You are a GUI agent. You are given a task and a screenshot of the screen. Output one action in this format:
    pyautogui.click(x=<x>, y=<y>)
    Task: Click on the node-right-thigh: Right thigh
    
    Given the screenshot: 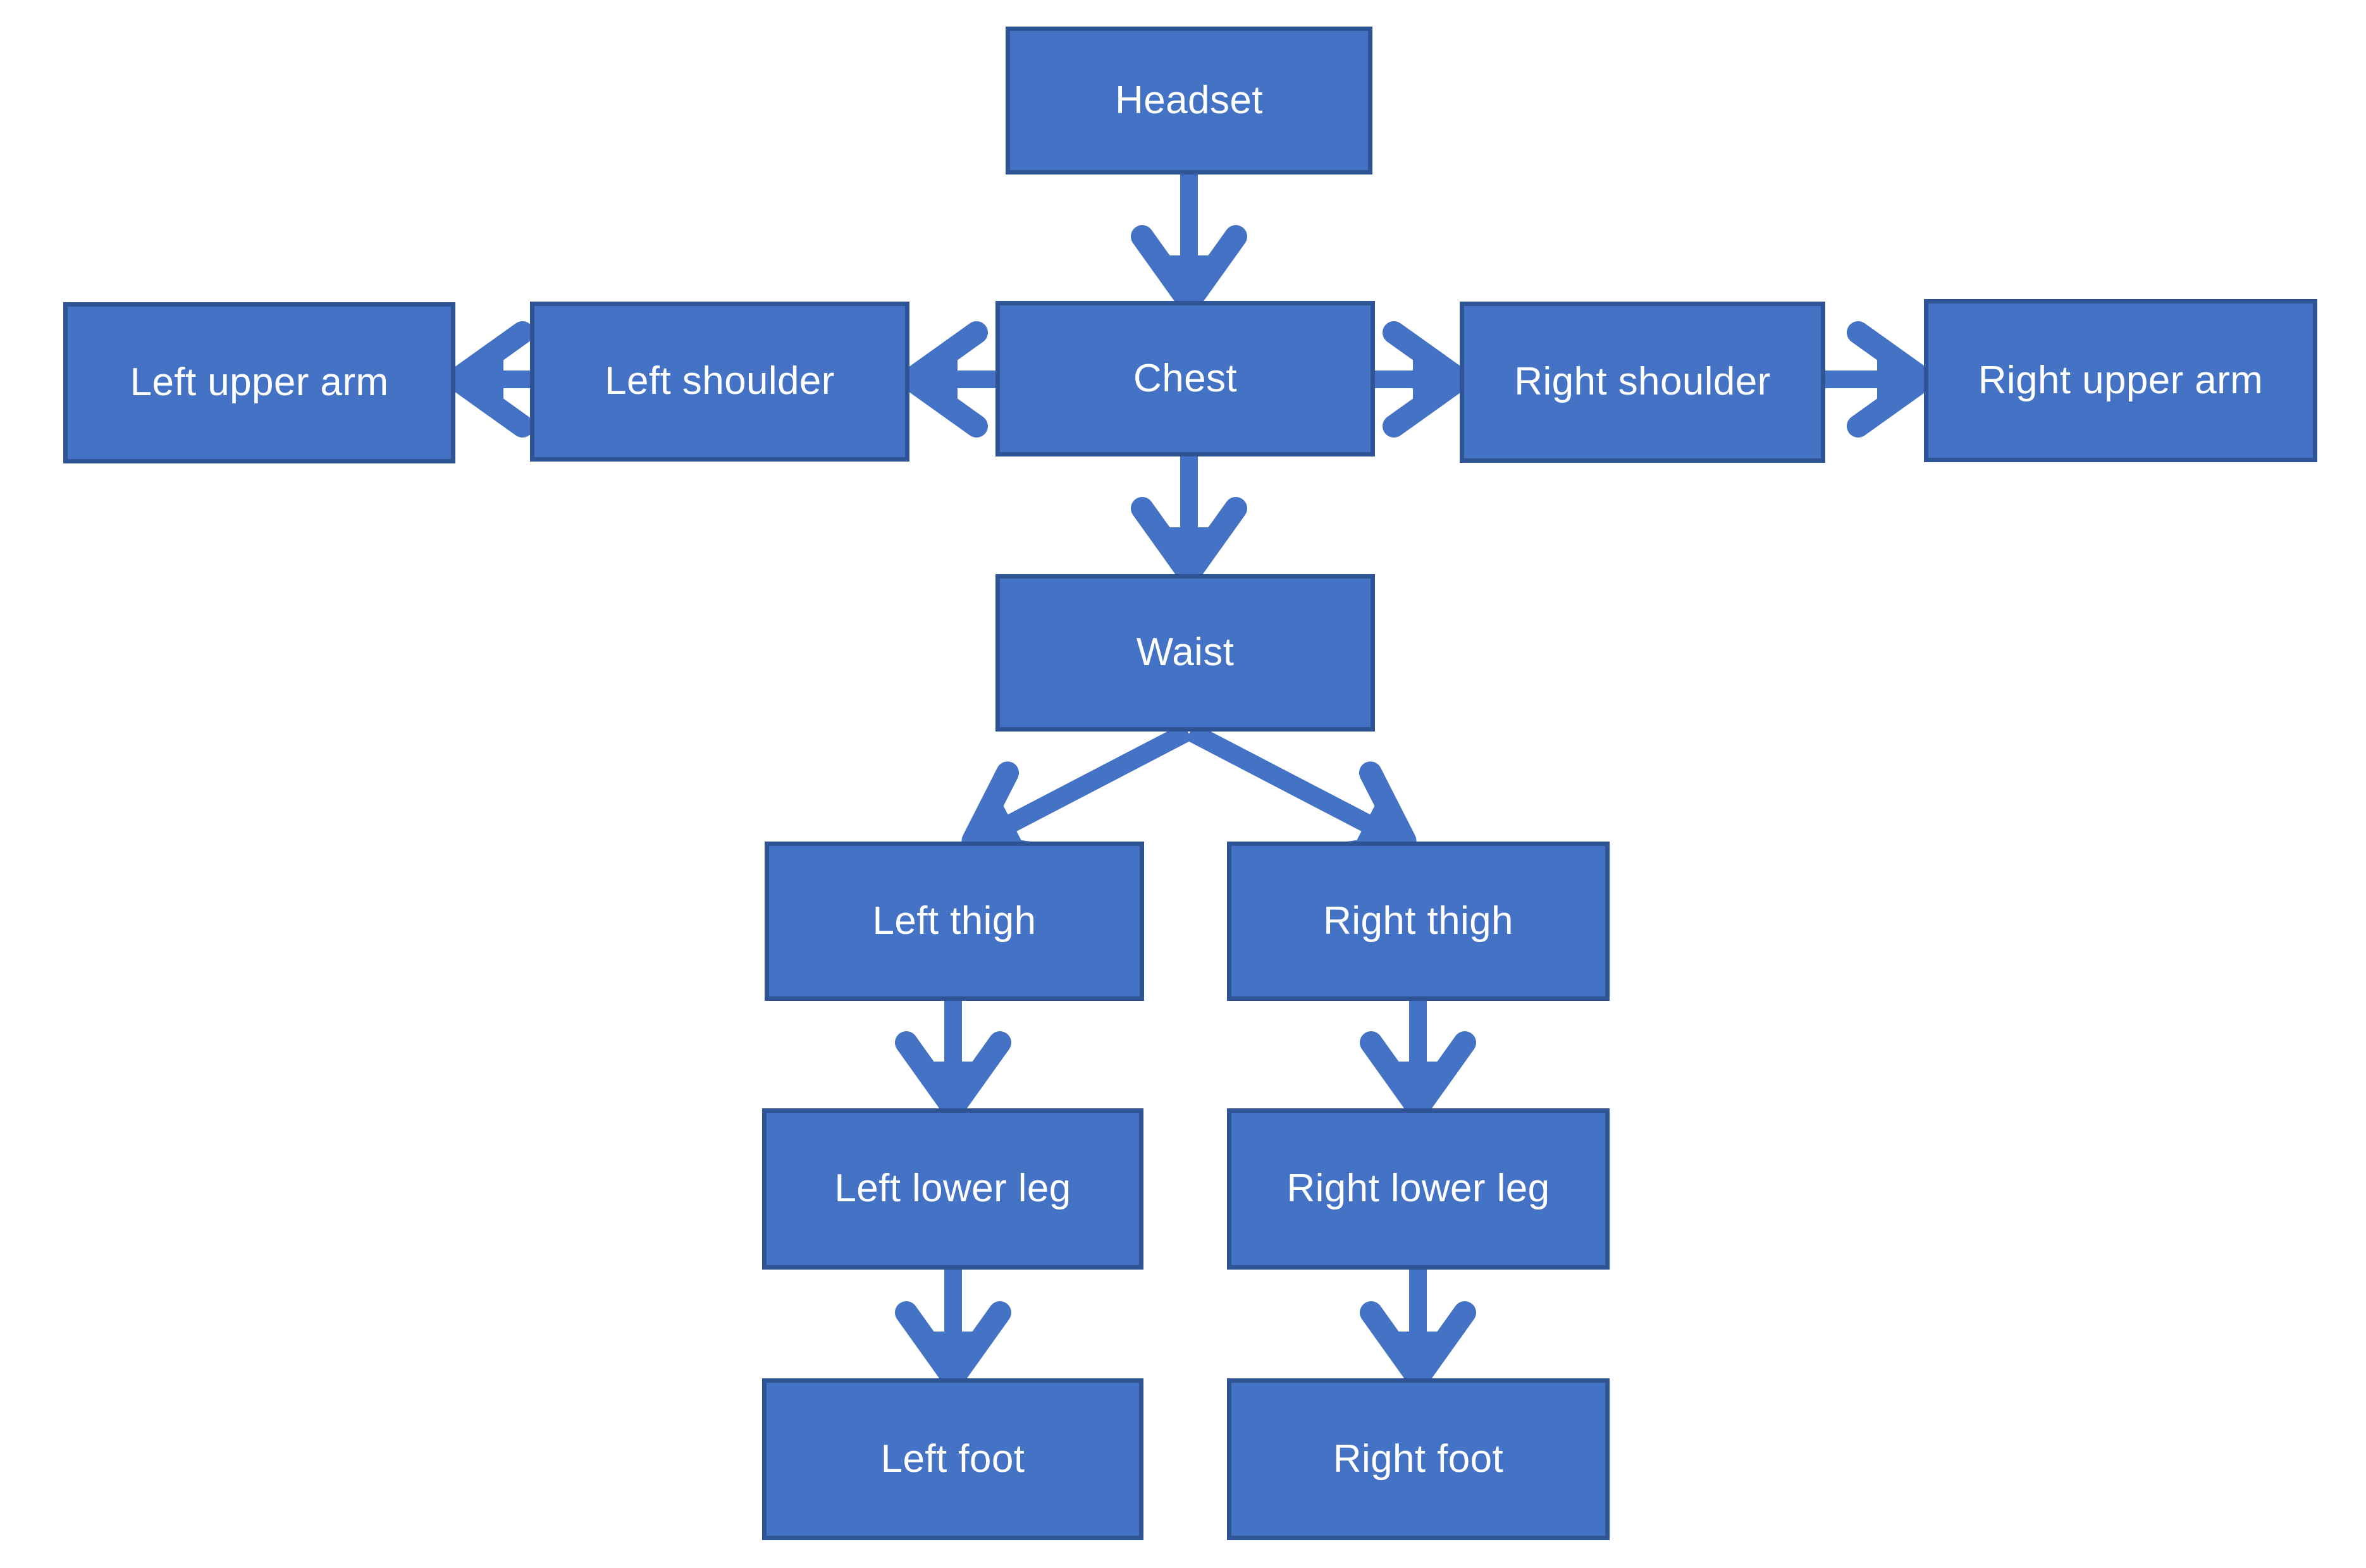 What is the action you would take?
    pyautogui.click(x=1418, y=921)
    